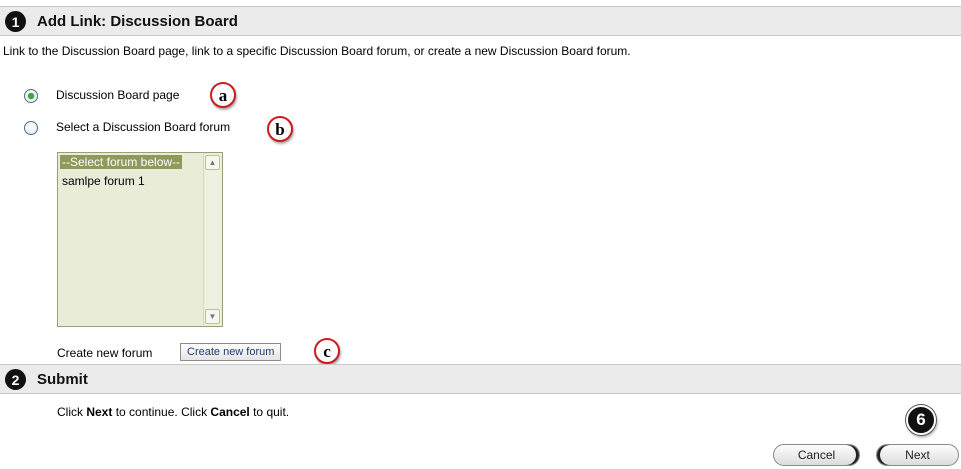  Describe the element at coordinates (223, 95) in the screenshot. I see `callout-a: a` at that location.